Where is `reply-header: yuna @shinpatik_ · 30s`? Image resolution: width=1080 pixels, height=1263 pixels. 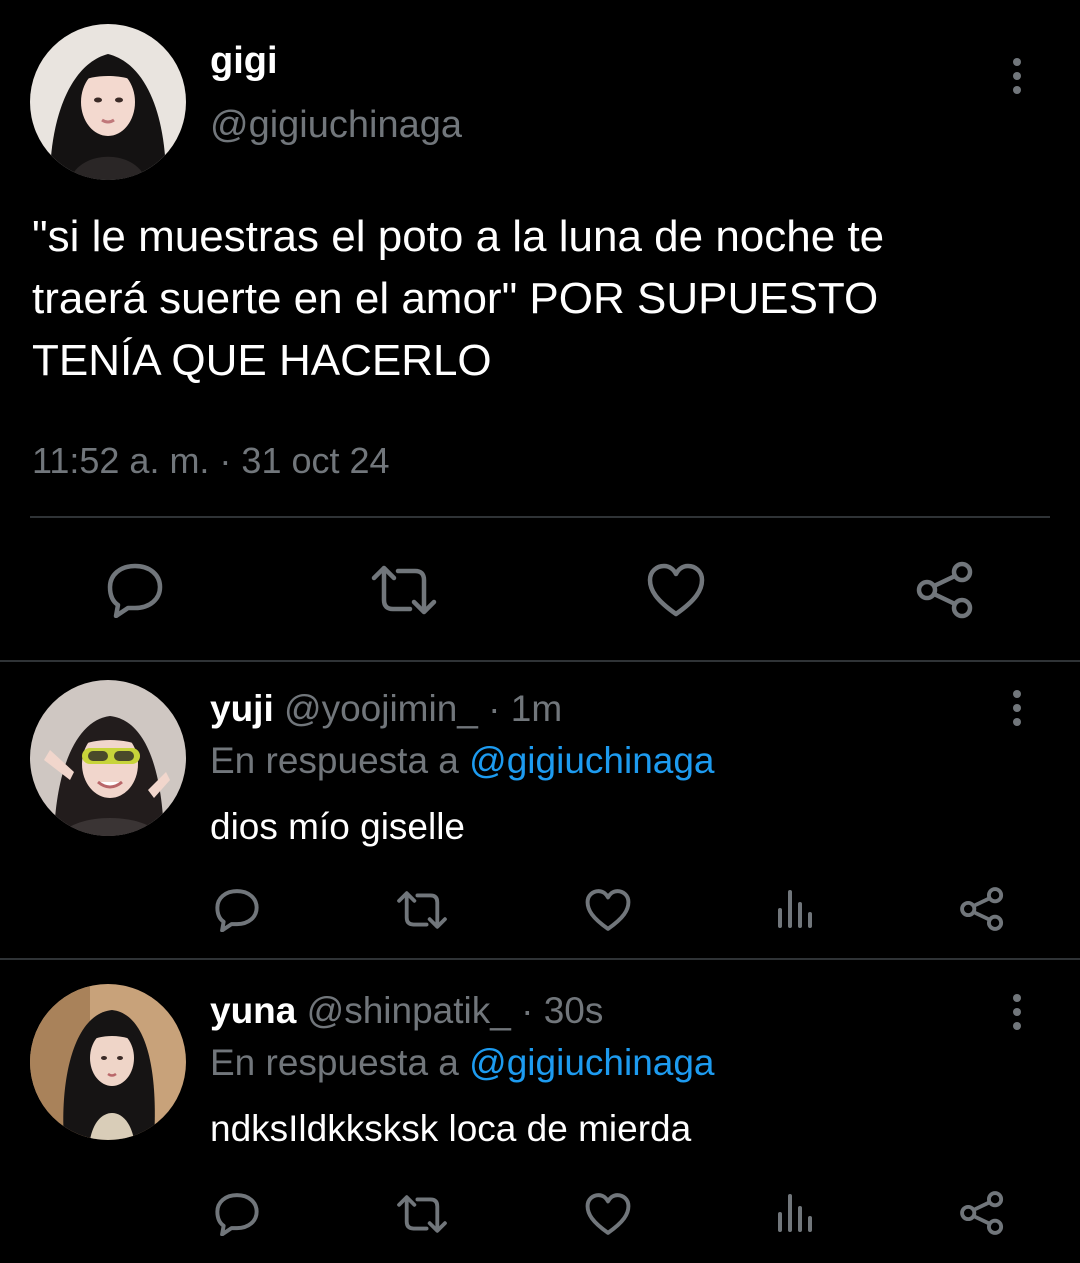
reply-header: yuna @shinpatik_ · 30s is located at coordinates (406, 1011).